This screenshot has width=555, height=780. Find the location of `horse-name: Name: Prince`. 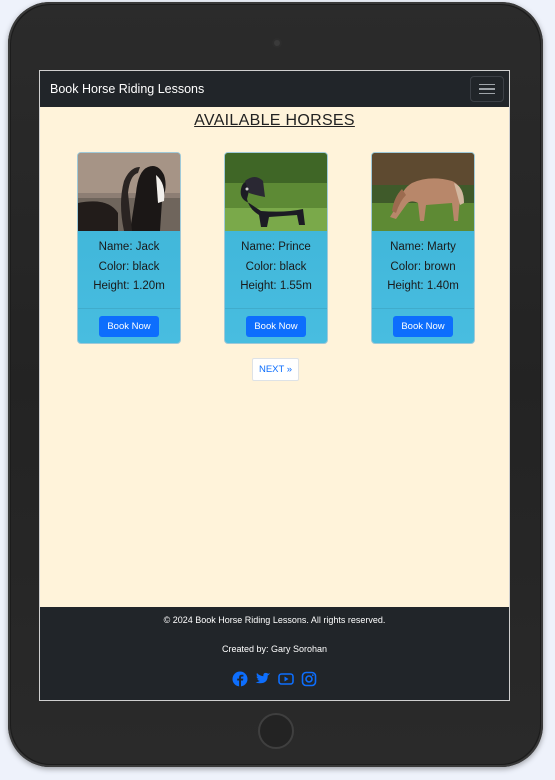

horse-name: Name: Prince is located at coordinates (276, 247).